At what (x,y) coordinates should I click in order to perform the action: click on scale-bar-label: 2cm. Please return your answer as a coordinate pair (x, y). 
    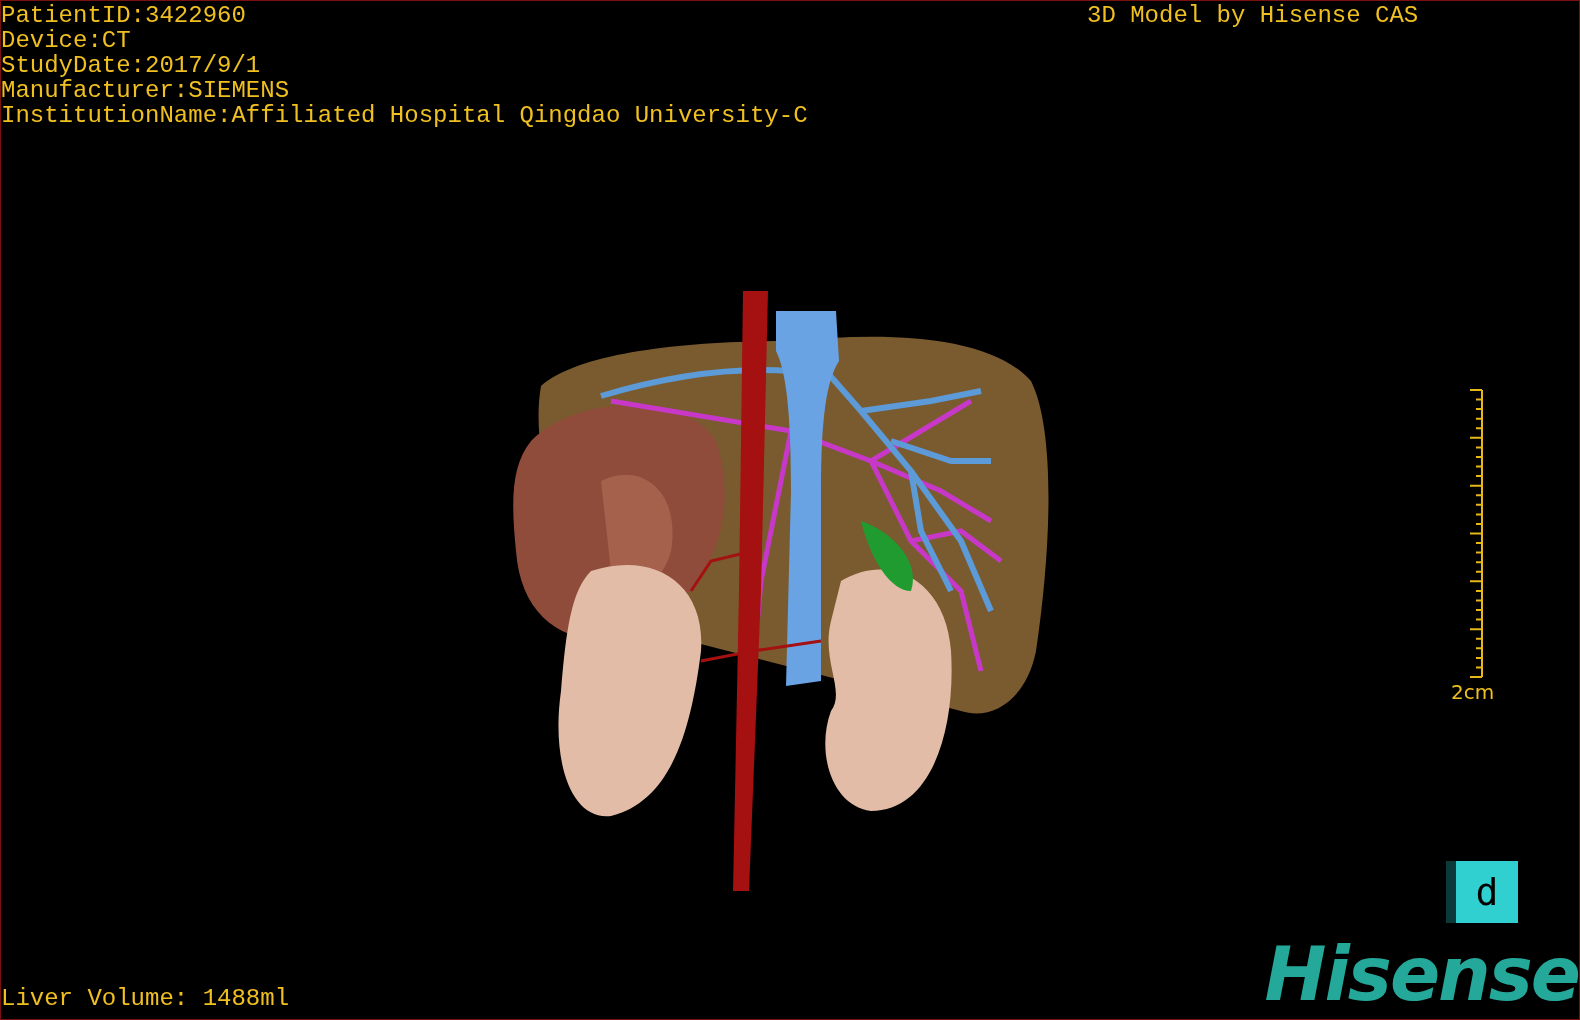
    Looking at the image, I should click on (1473, 692).